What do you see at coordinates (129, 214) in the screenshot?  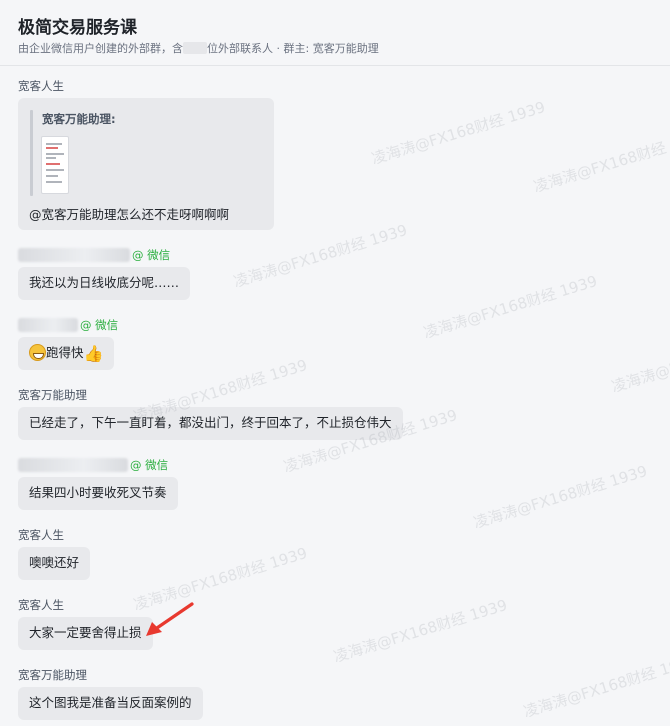 I see `message-text: @宽客万能助理怎么还不走呀啊啊啊` at bounding box center [129, 214].